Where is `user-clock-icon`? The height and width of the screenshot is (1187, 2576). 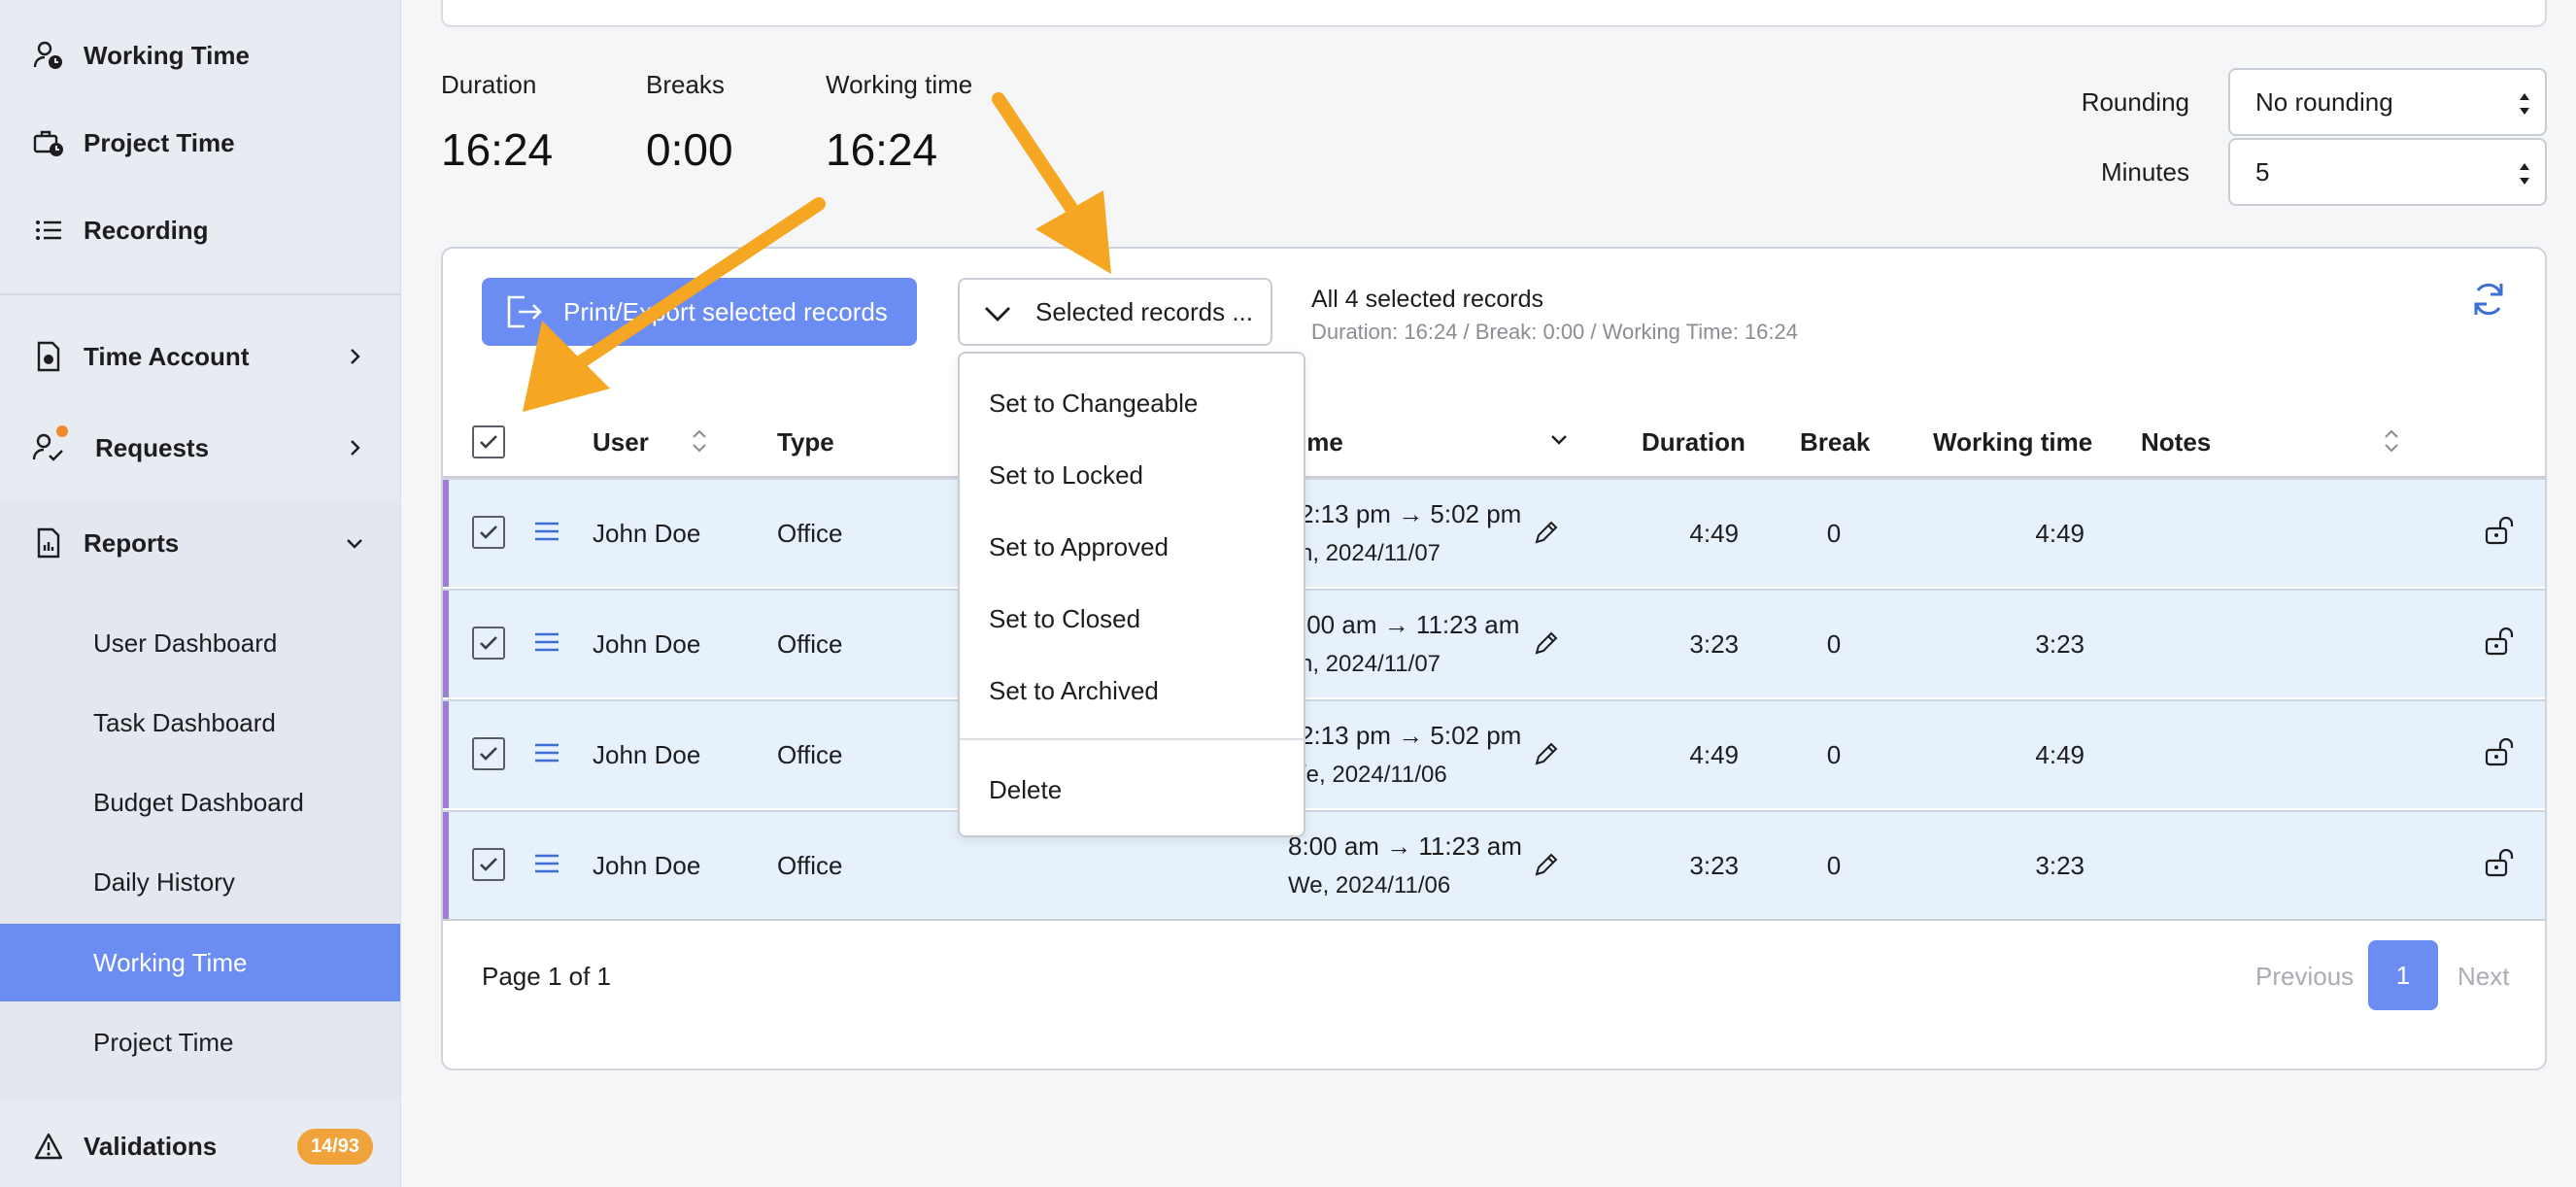
user-clock-icon is located at coordinates (48, 55).